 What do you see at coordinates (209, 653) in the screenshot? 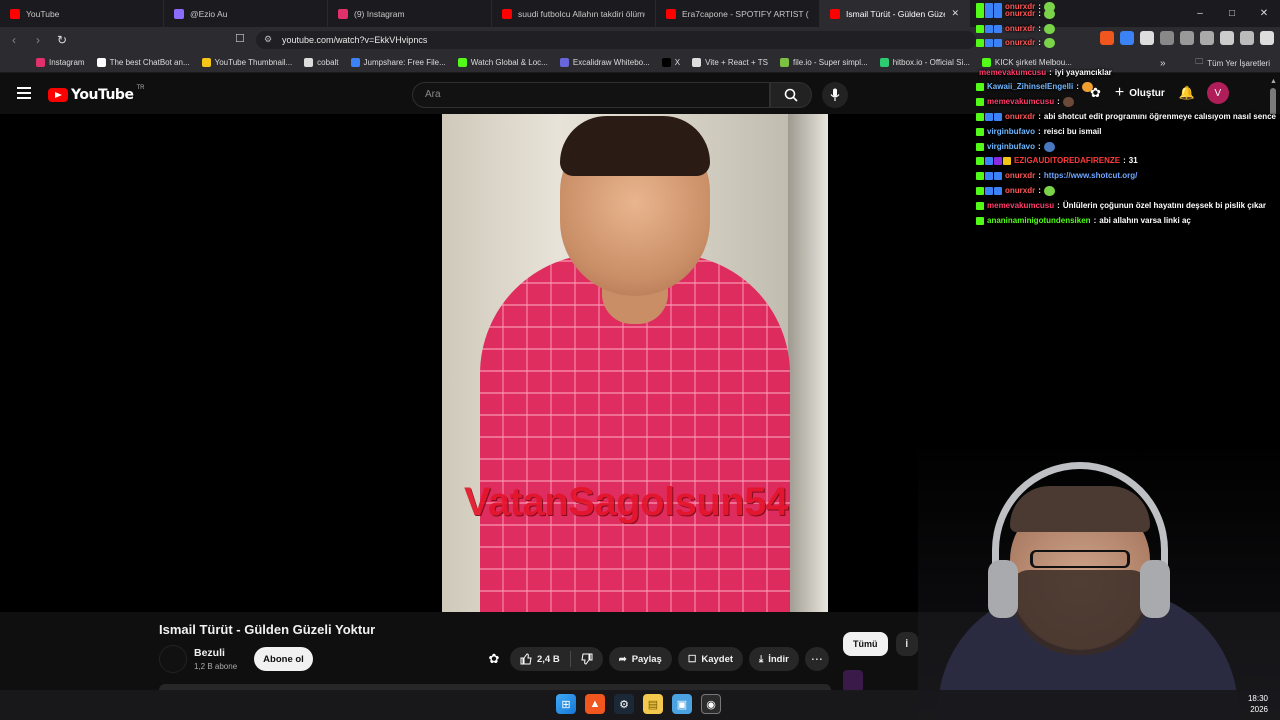
I see `channel-name: Bezuli` at bounding box center [209, 653].